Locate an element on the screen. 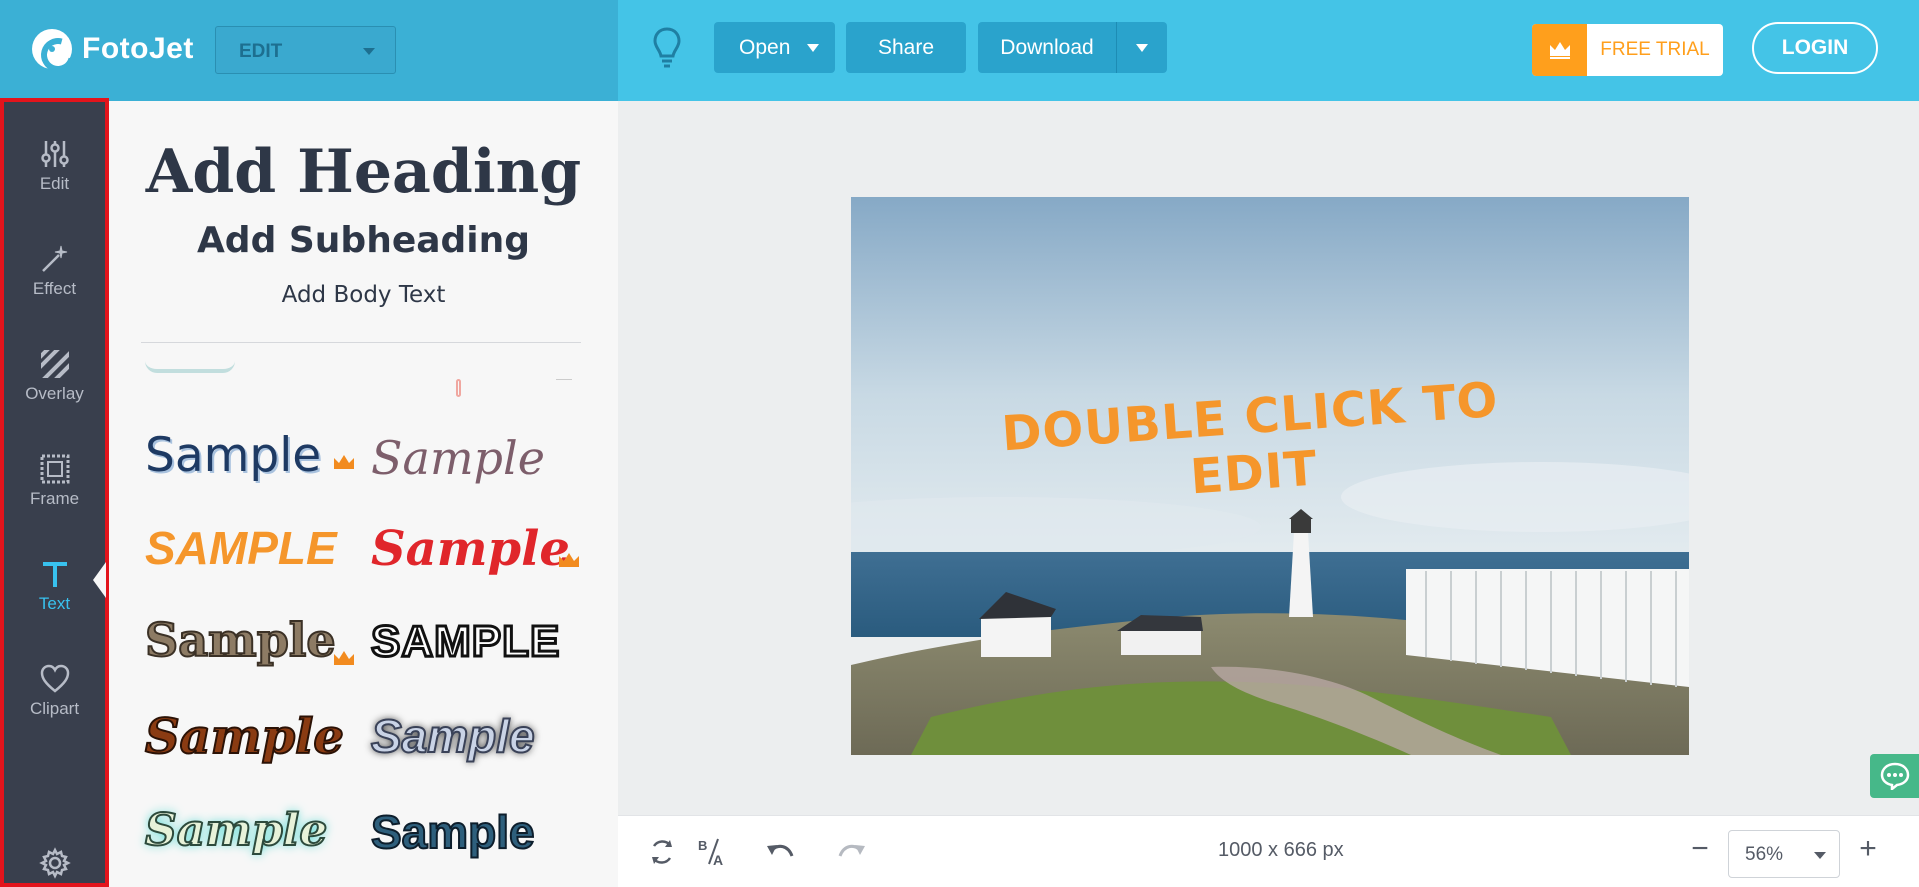  mode-select: EDIT is located at coordinates (305, 50).